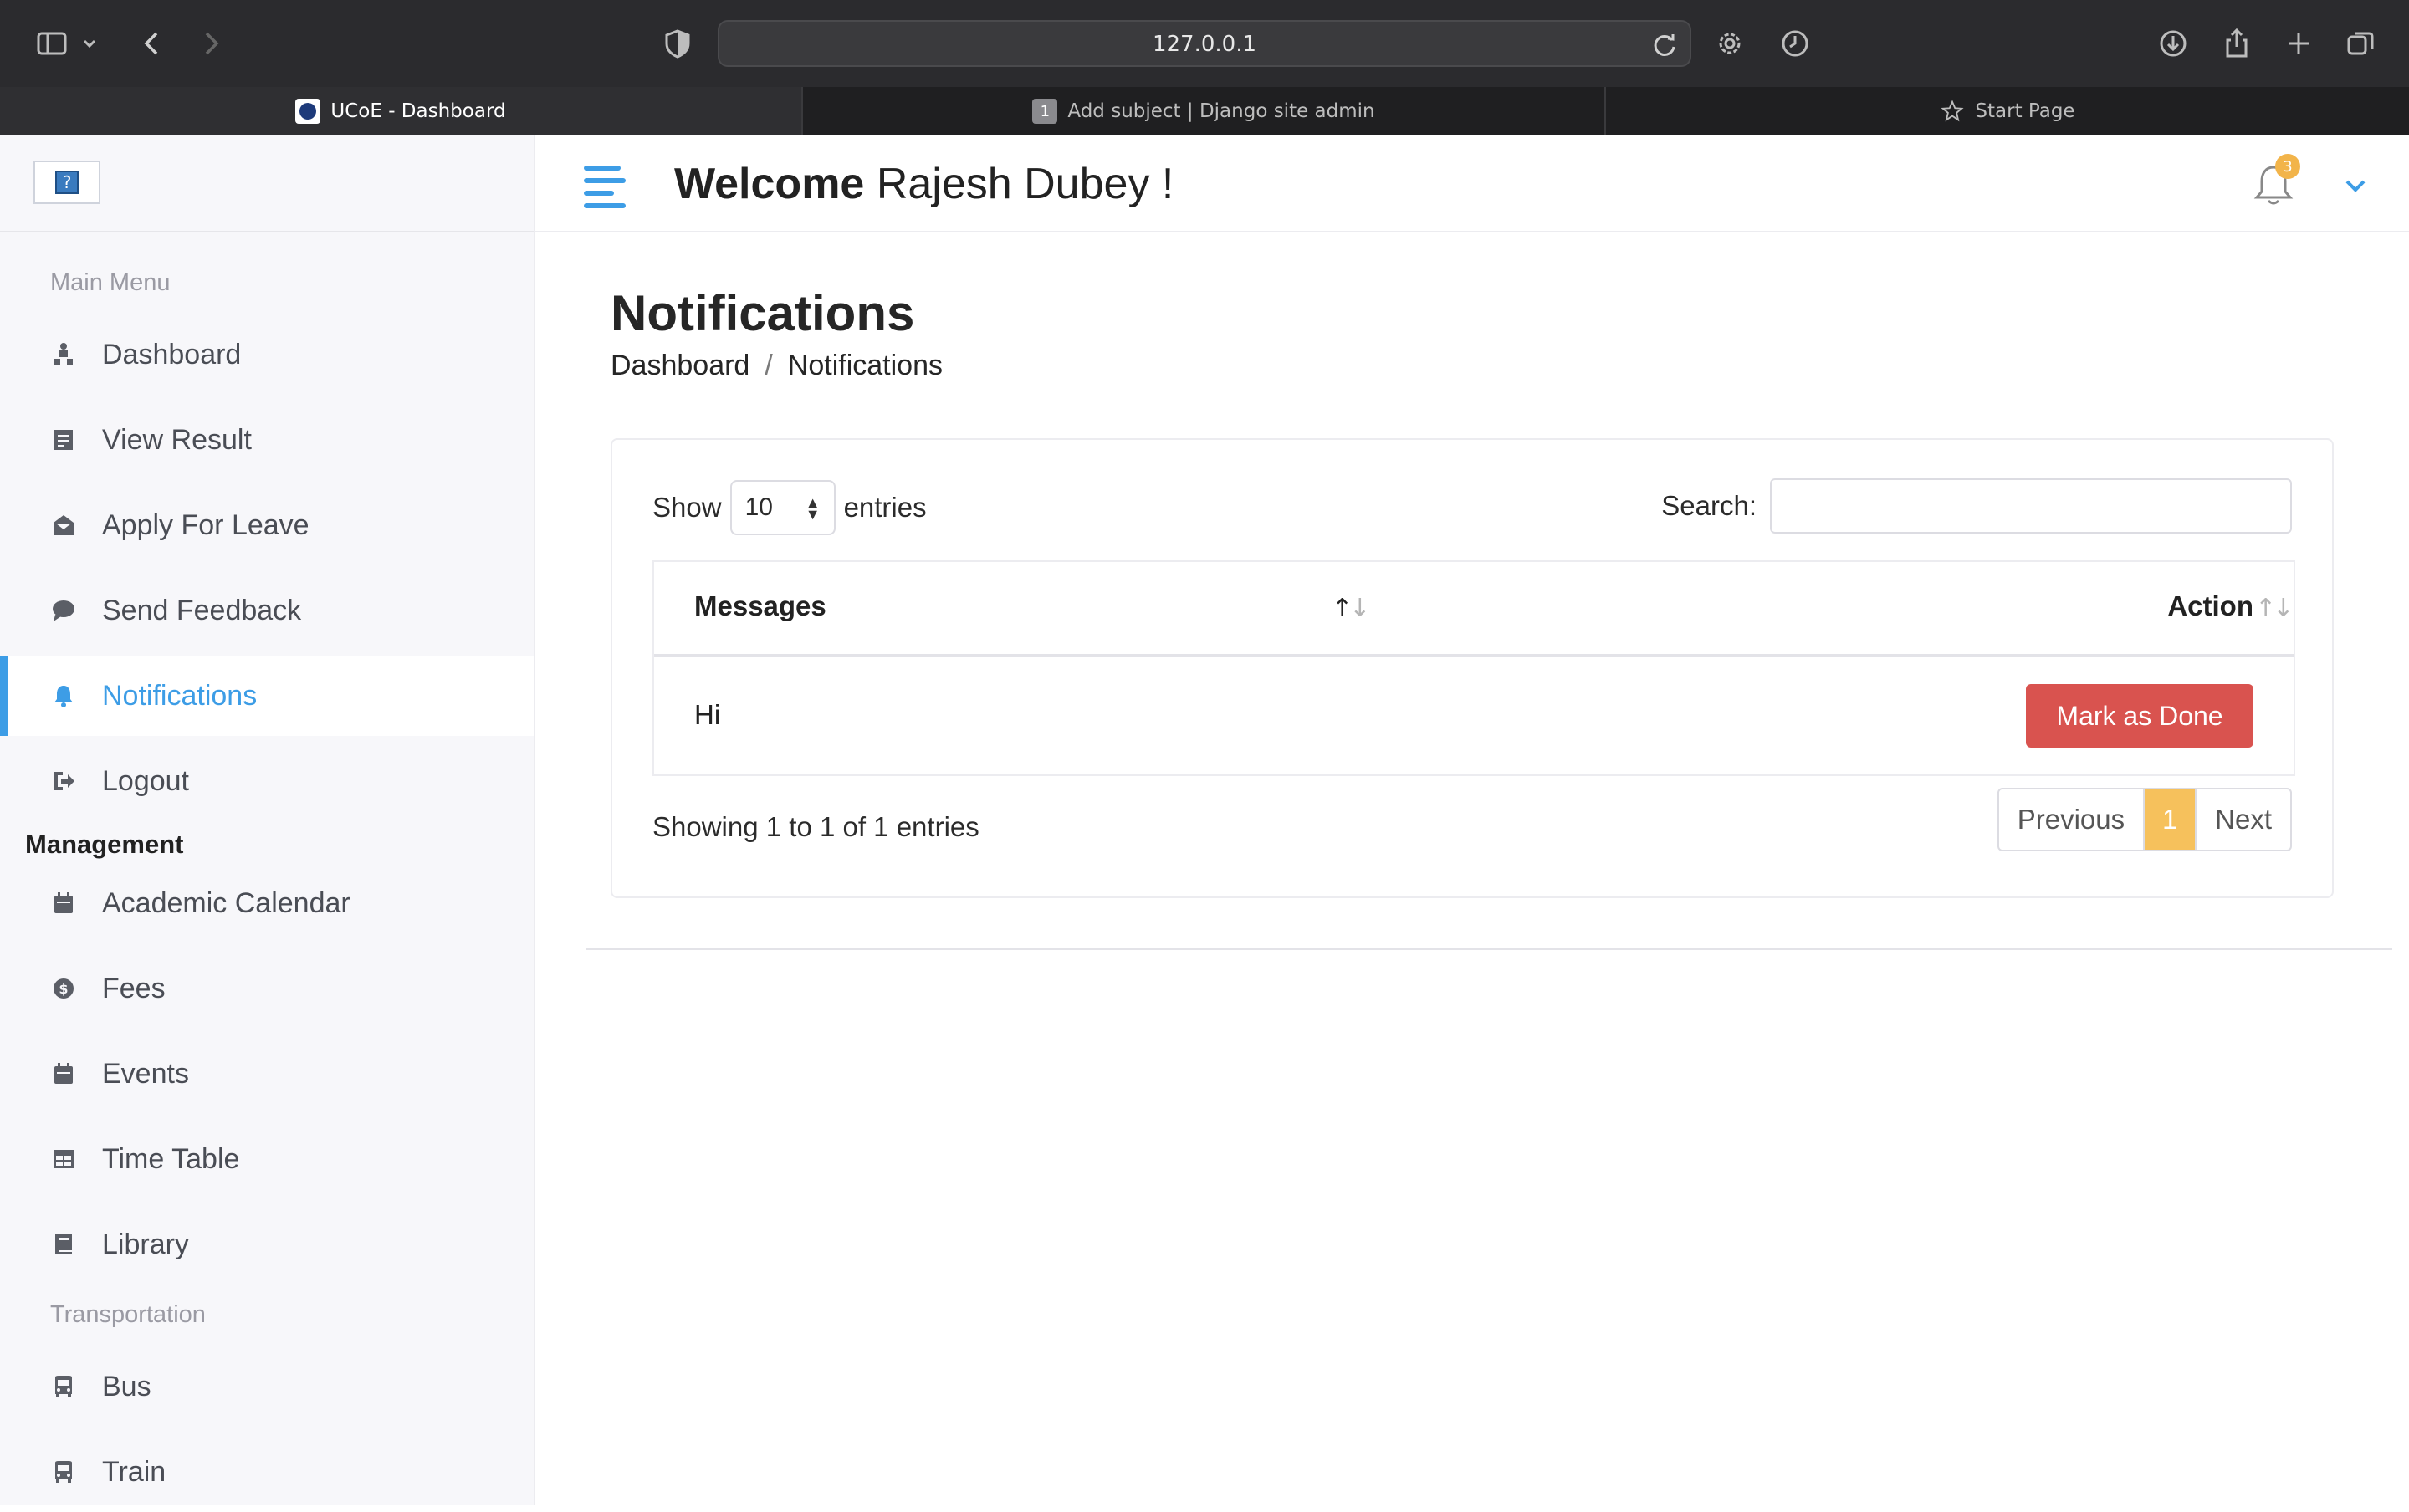 The width and height of the screenshot is (2409, 1512). I want to click on table-row: Hi Mark as Done, so click(1474, 715).